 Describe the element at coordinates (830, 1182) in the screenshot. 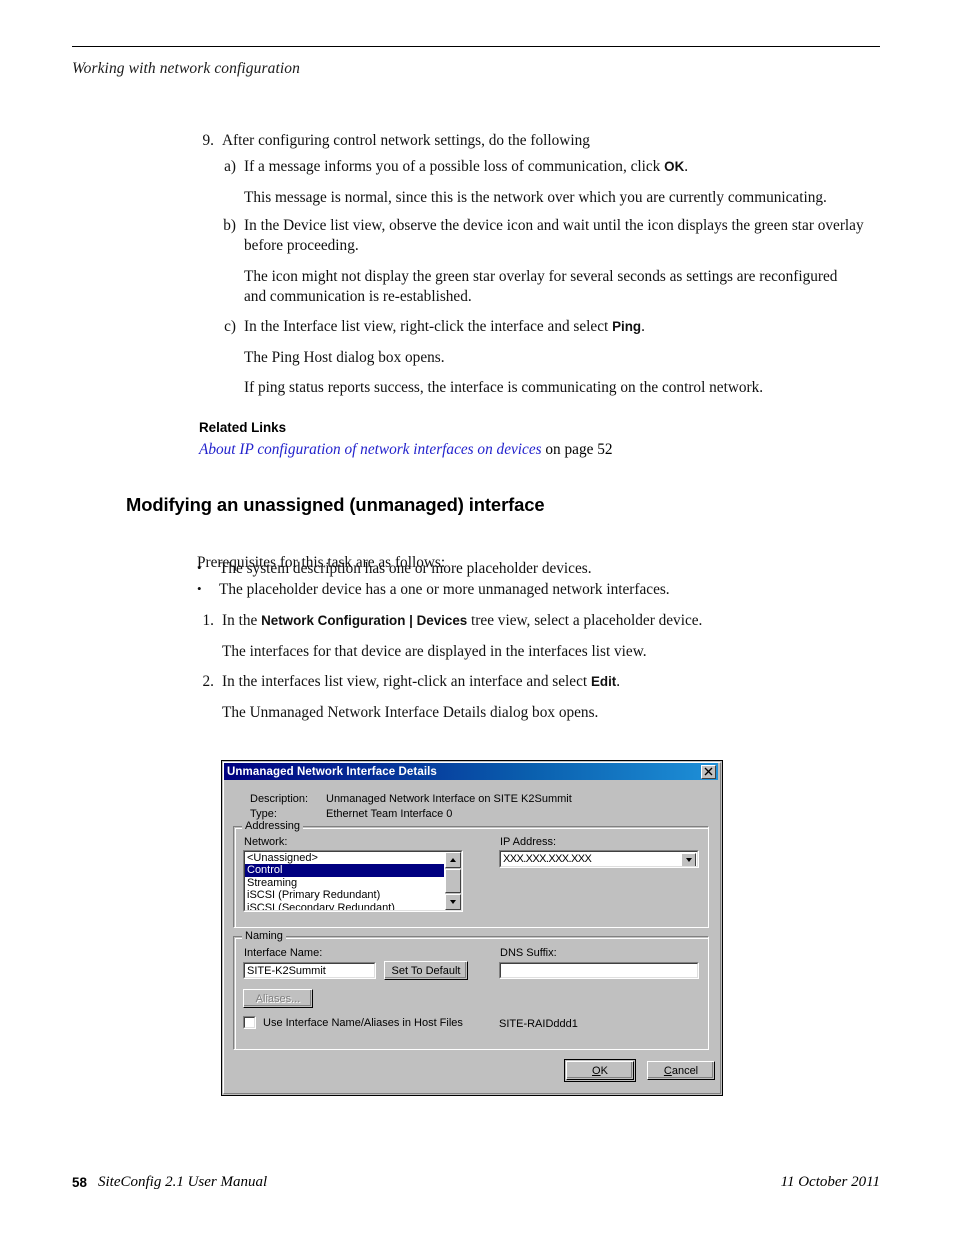

I see `footer-date: 11 October 2011` at that location.